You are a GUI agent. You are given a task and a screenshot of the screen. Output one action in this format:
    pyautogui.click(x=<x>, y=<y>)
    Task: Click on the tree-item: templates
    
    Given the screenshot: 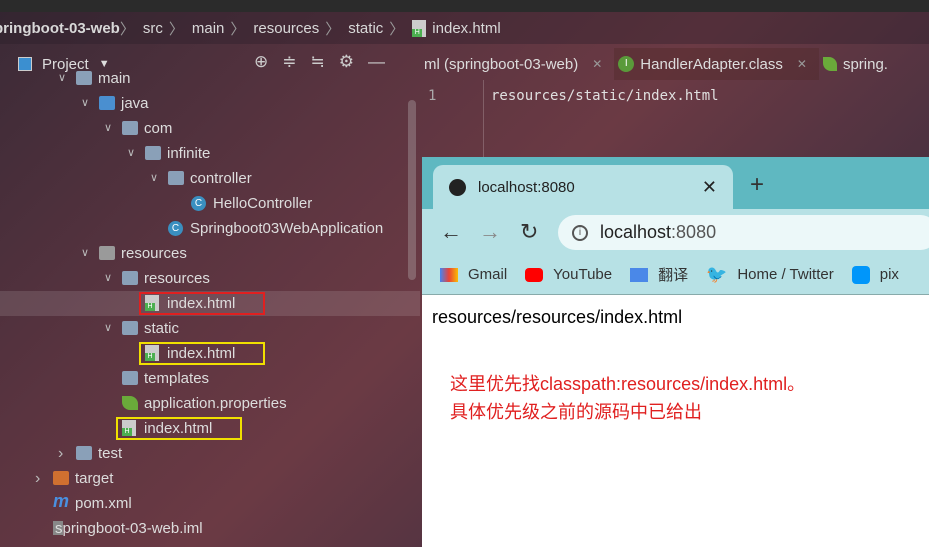 What is the action you would take?
    pyautogui.click(x=210, y=378)
    